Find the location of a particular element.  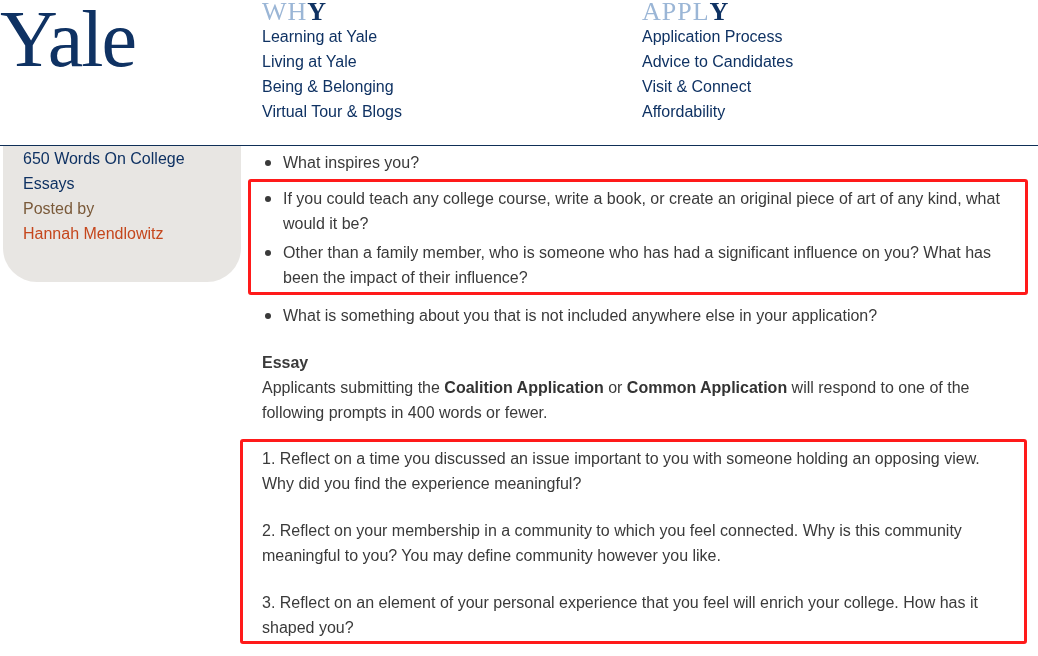

nav-heading: WHY is located at coordinates (295, 12).